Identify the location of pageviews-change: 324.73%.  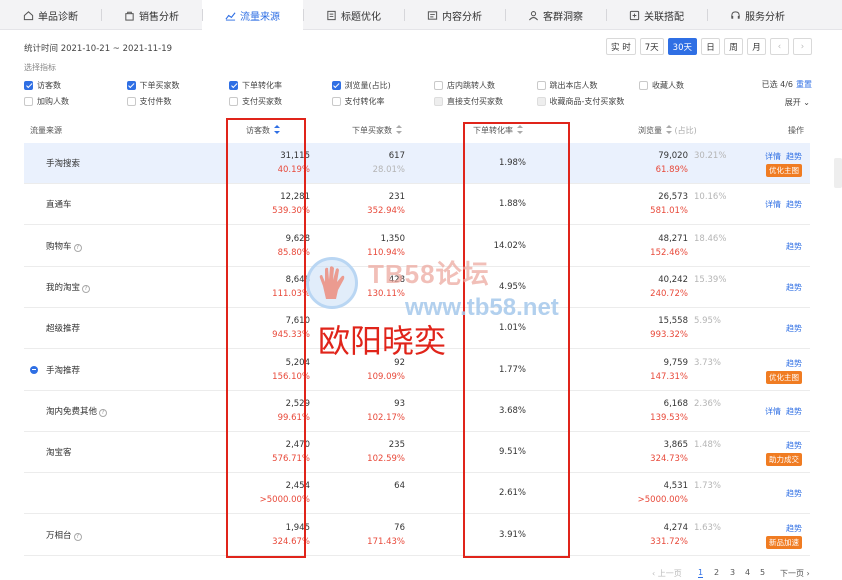
(669, 459).